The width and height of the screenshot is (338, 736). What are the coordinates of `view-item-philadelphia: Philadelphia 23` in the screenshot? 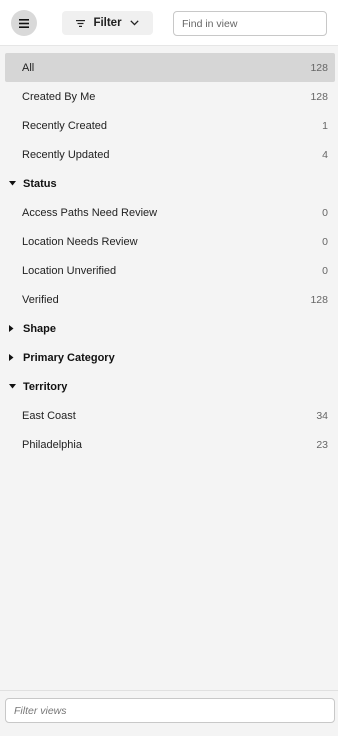 It's located at (170, 444).